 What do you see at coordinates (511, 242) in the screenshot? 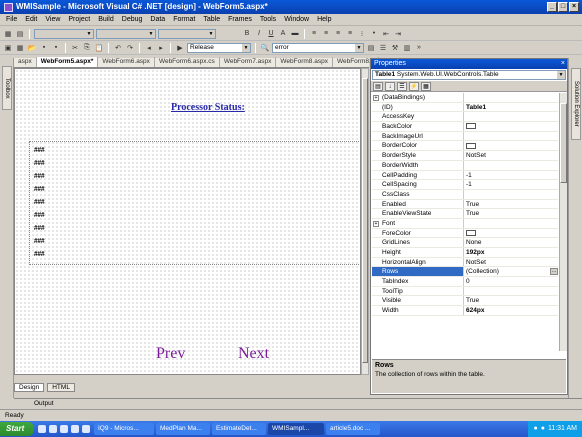
I see `property-value: None` at bounding box center [511, 242].